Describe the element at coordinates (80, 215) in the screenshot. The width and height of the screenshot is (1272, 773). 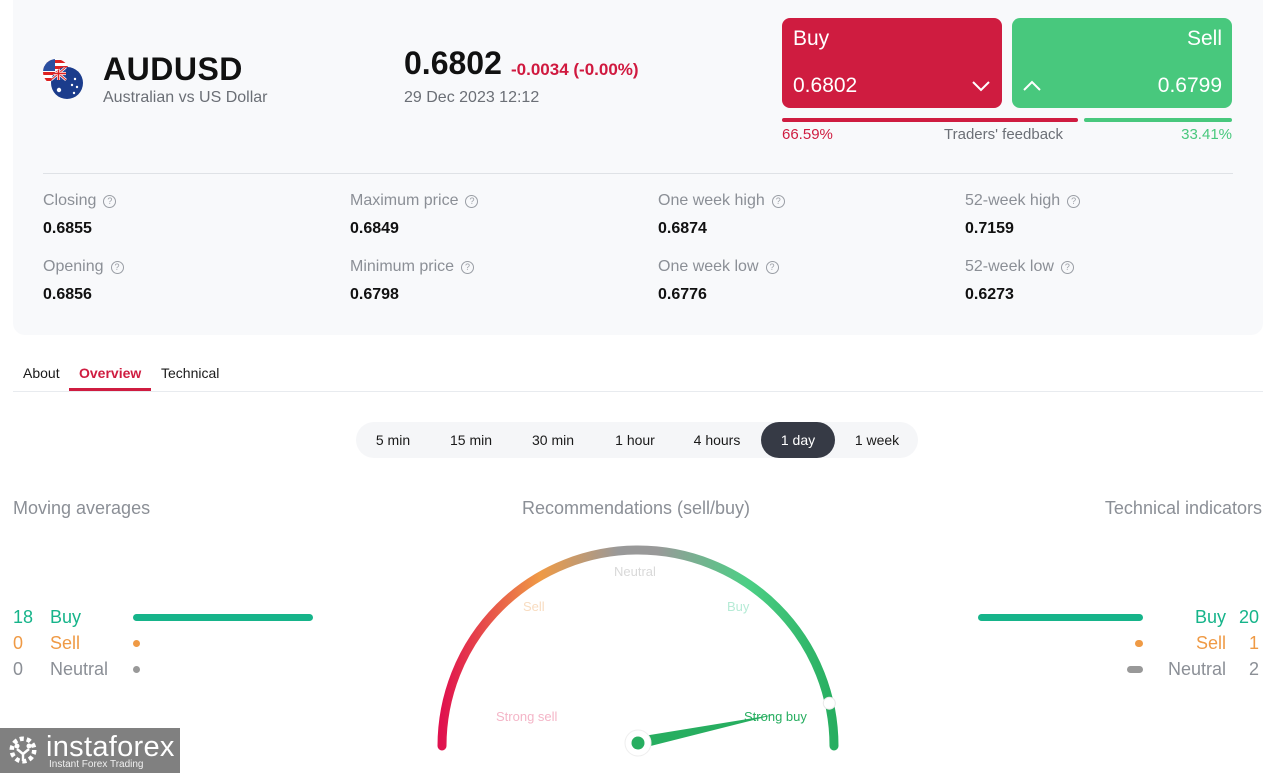
I see `stat-closing: Closing? 0.6855` at that location.